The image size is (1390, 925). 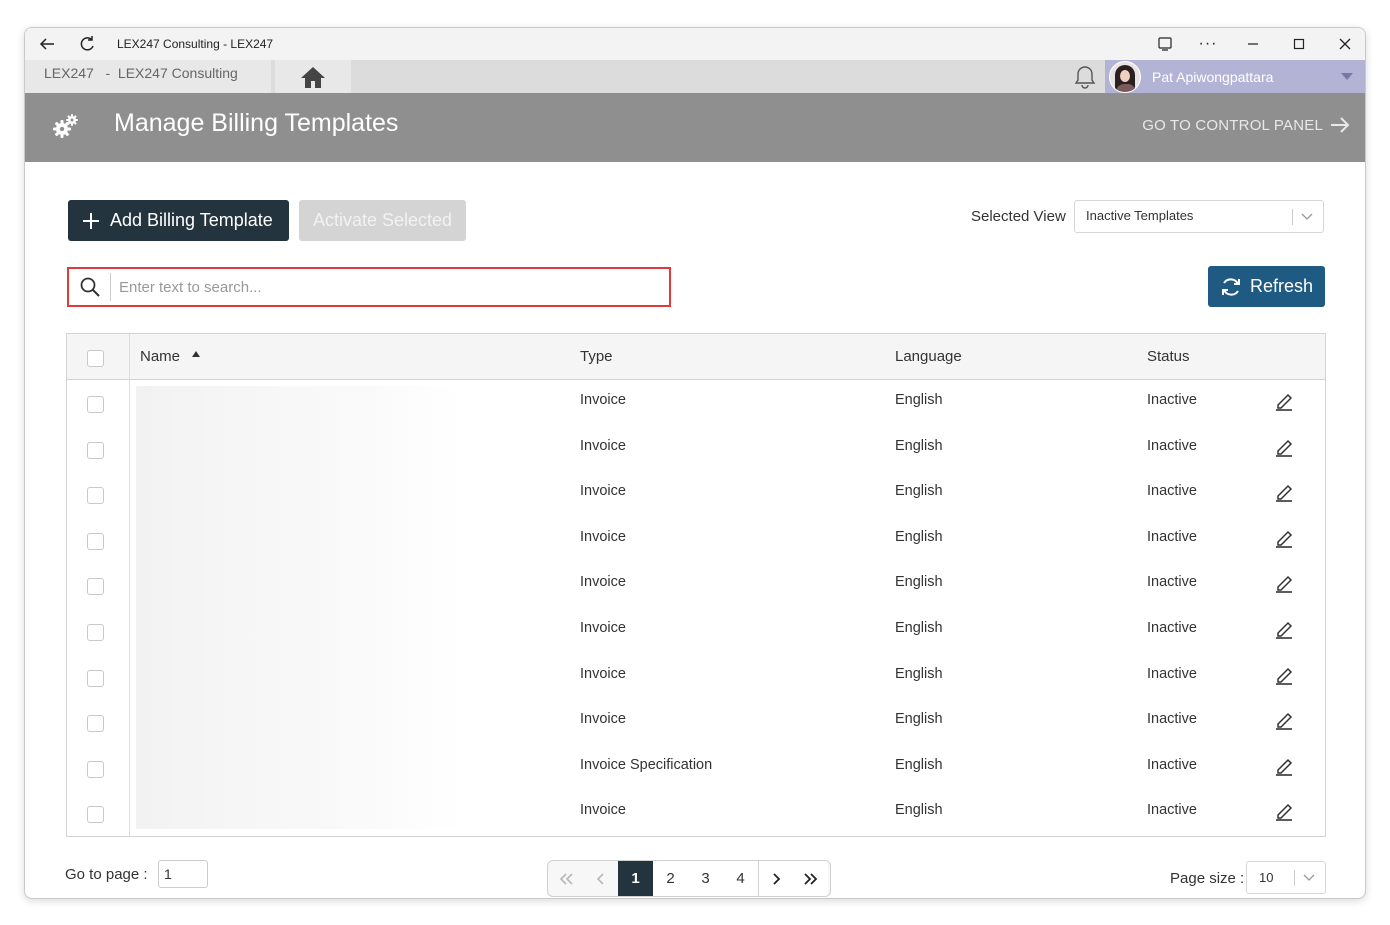 I want to click on go-to-page-input: 1, so click(x=183, y=874).